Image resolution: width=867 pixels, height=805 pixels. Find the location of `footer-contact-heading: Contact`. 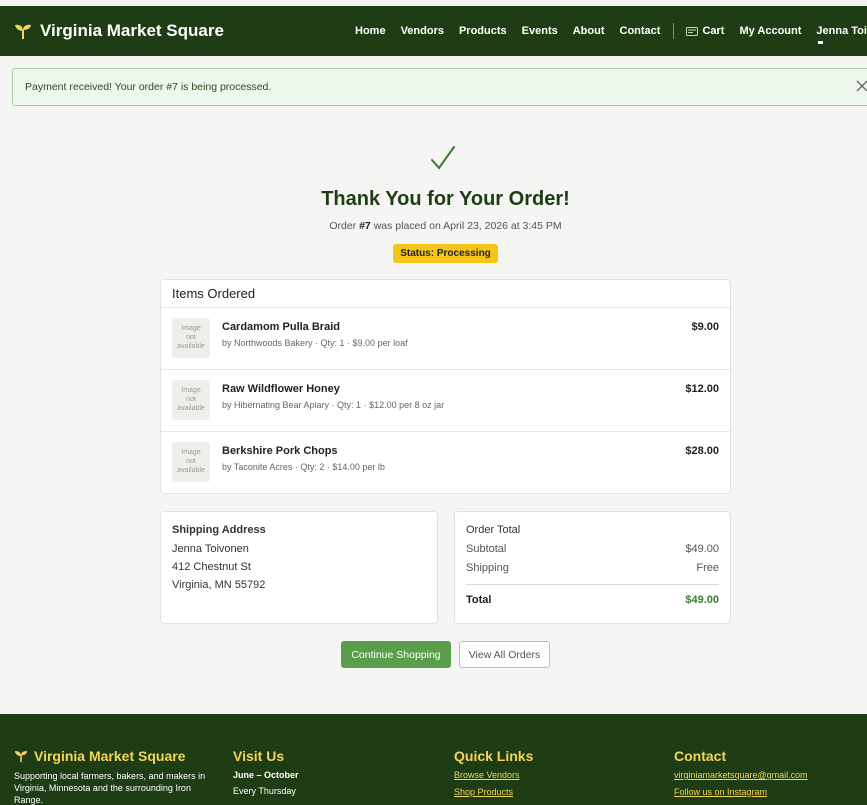

footer-contact-heading: Contact is located at coordinates (700, 756).